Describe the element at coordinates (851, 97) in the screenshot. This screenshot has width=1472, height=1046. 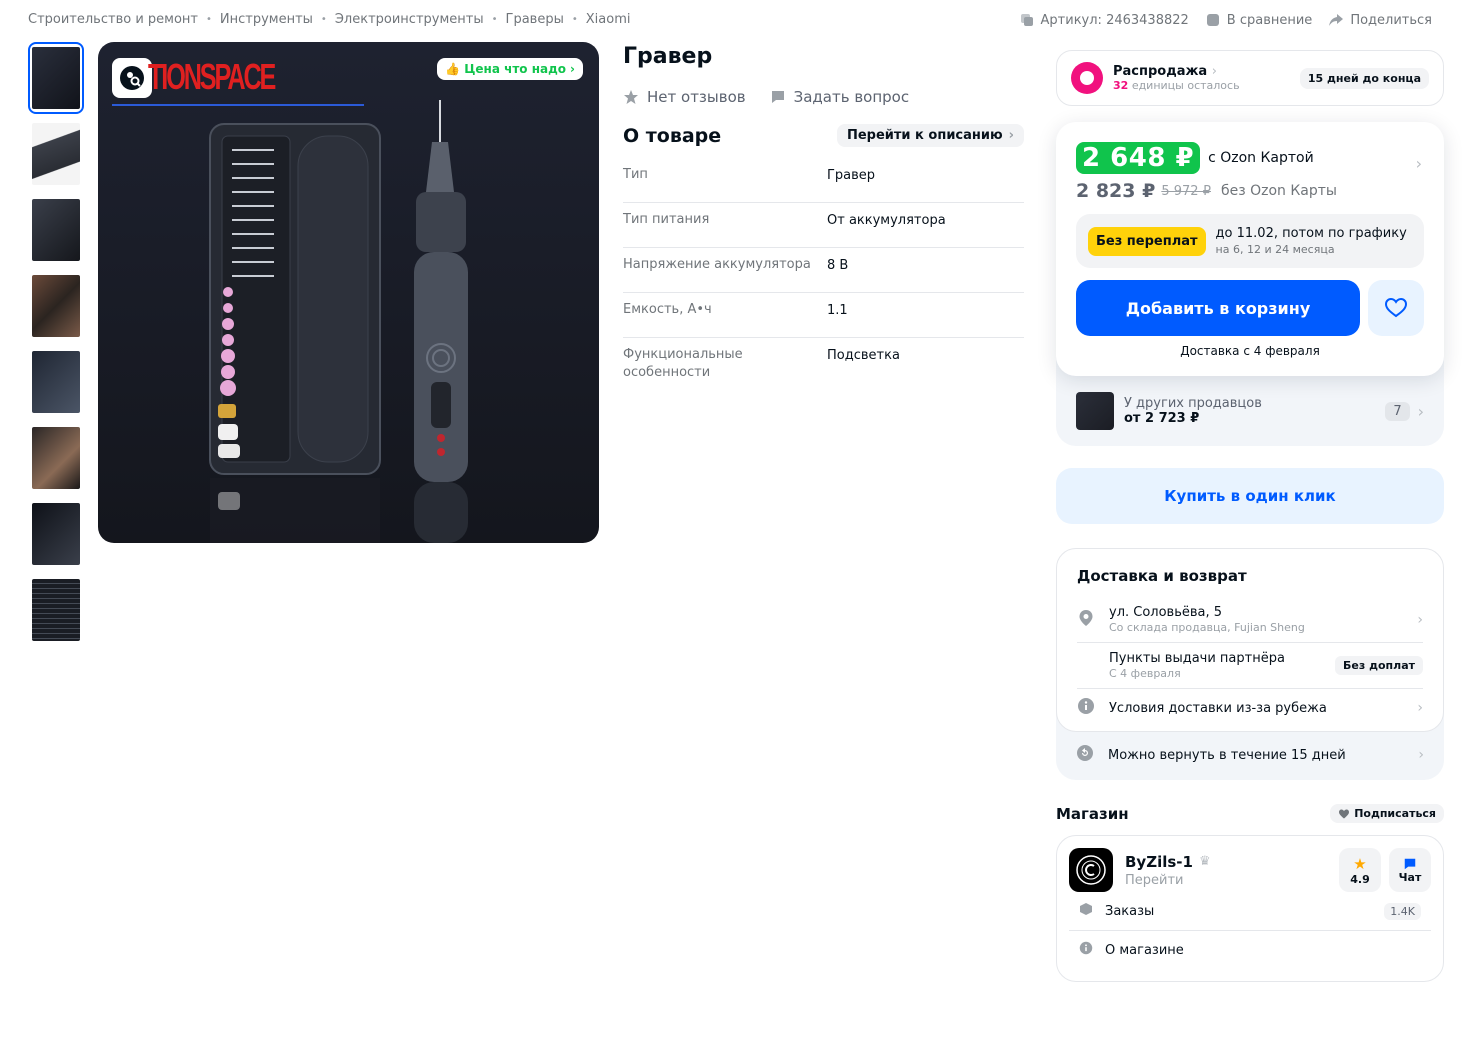
I see `ask-question-label: Задать вопрос` at that location.